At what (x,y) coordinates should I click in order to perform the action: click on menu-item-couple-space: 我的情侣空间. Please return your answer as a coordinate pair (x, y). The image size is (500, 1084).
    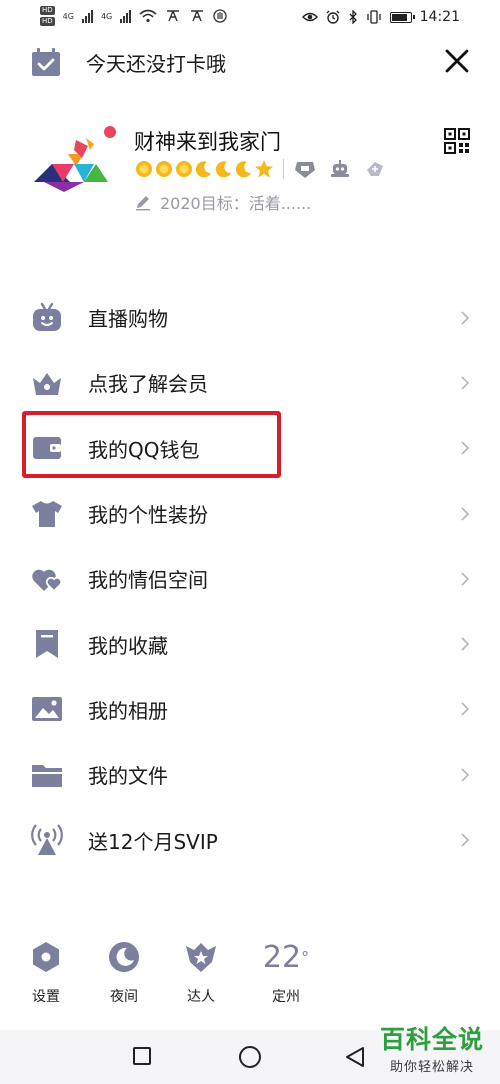
    Looking at the image, I should click on (250, 578).